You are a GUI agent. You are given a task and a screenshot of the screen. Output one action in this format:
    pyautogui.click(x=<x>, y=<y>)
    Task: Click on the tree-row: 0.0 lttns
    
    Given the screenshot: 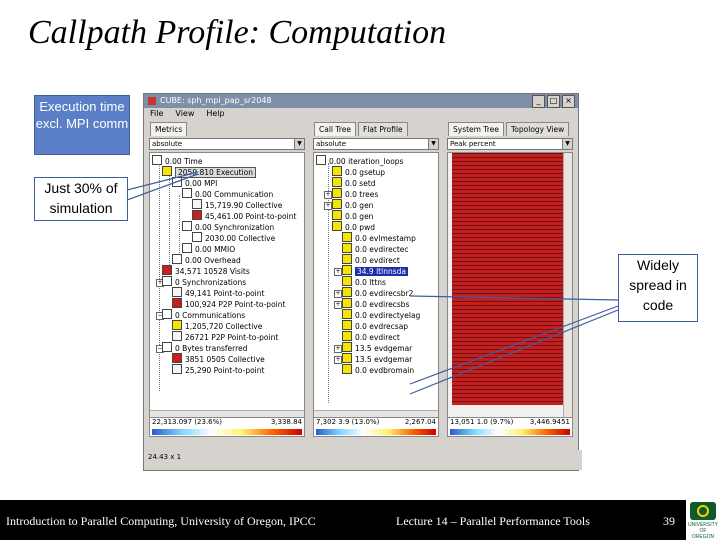 What is the action you would take?
    pyautogui.click(x=364, y=281)
    